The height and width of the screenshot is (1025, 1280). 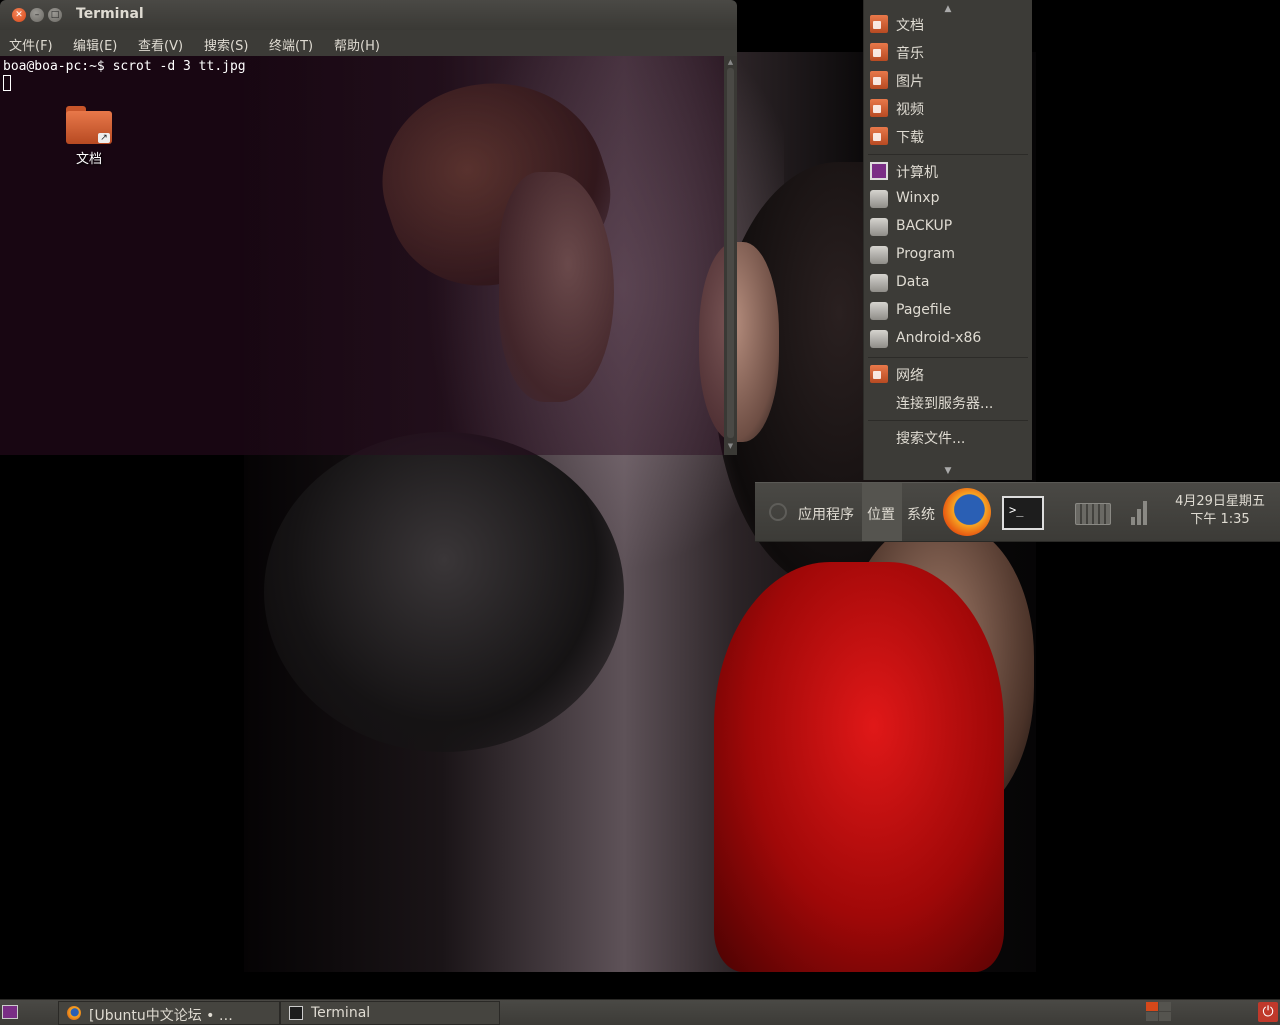 I want to click on show-desktop-icon, so click(x=10, y=1012).